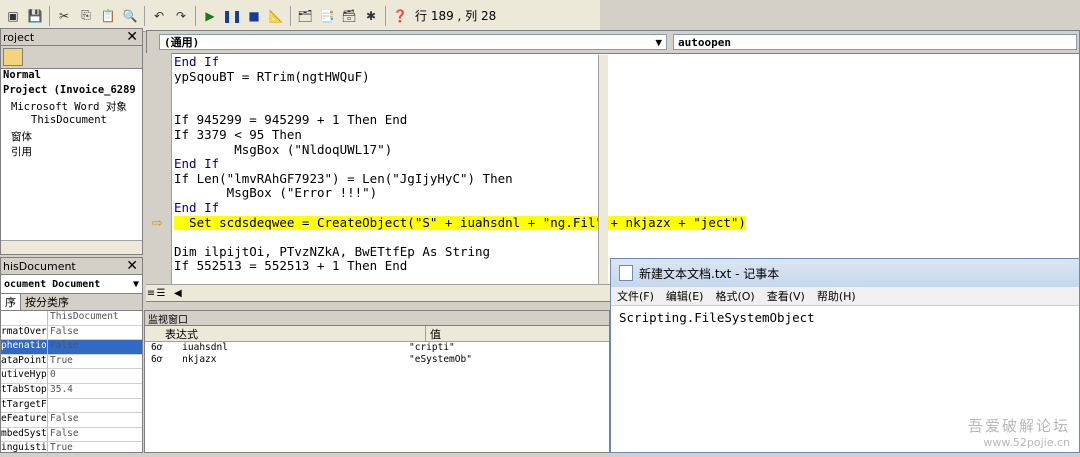 This screenshot has height=457, width=1080. Describe the element at coordinates (35, 16) in the screenshot. I see `save-icon: 💾` at that location.